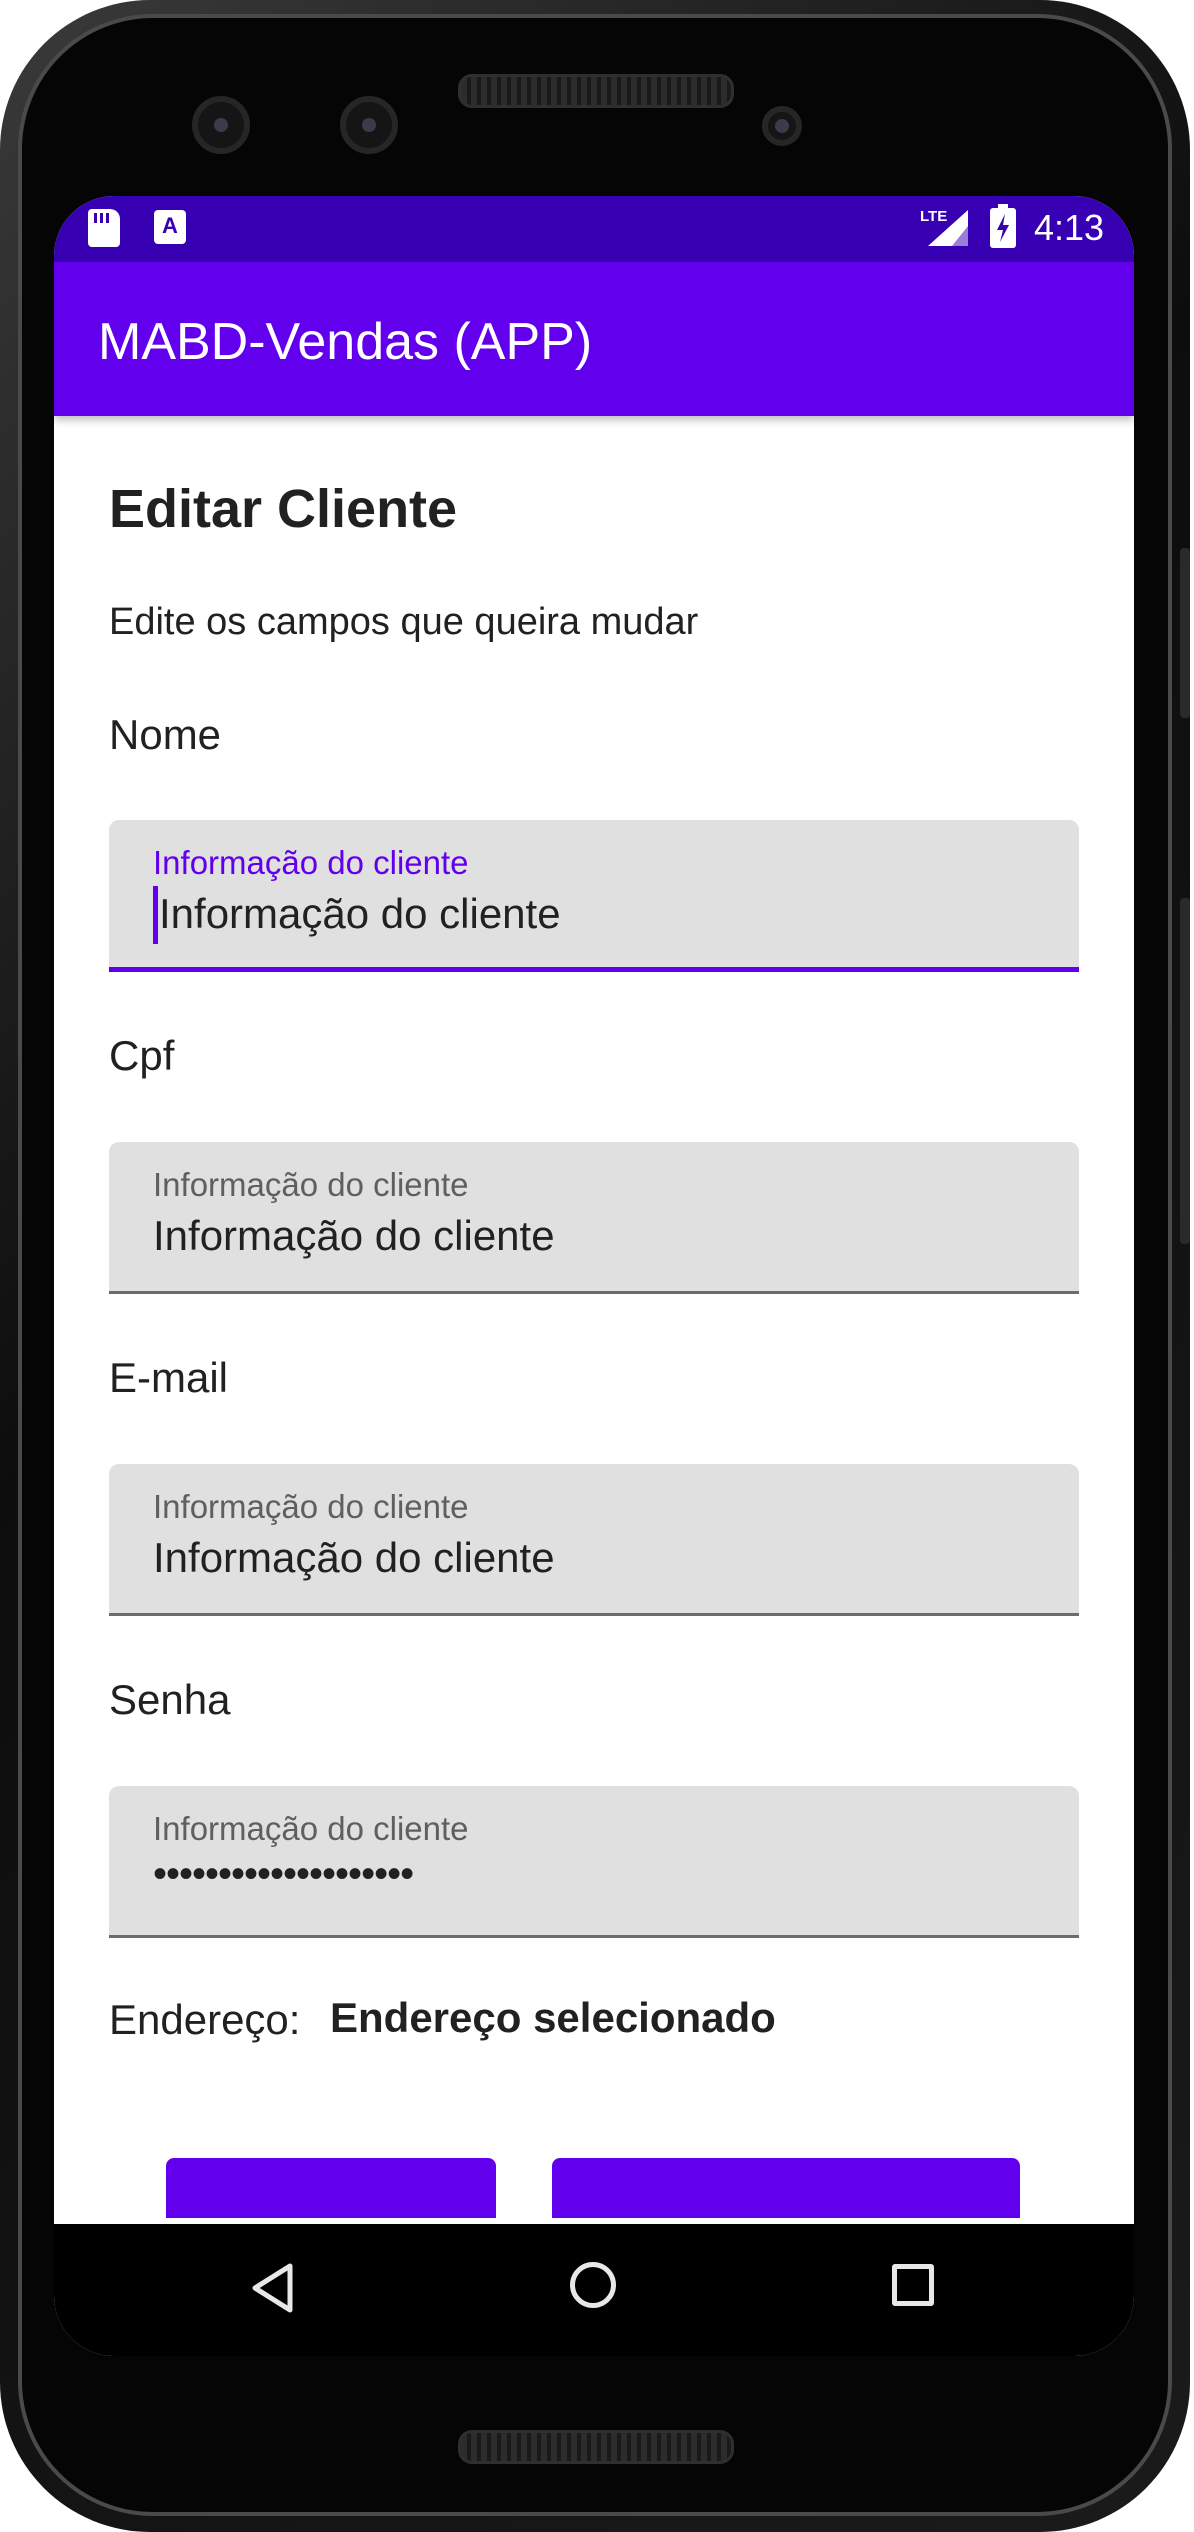 The image size is (1194, 2532). I want to click on app-bar: MABD-Vendas (APP), so click(594, 339).